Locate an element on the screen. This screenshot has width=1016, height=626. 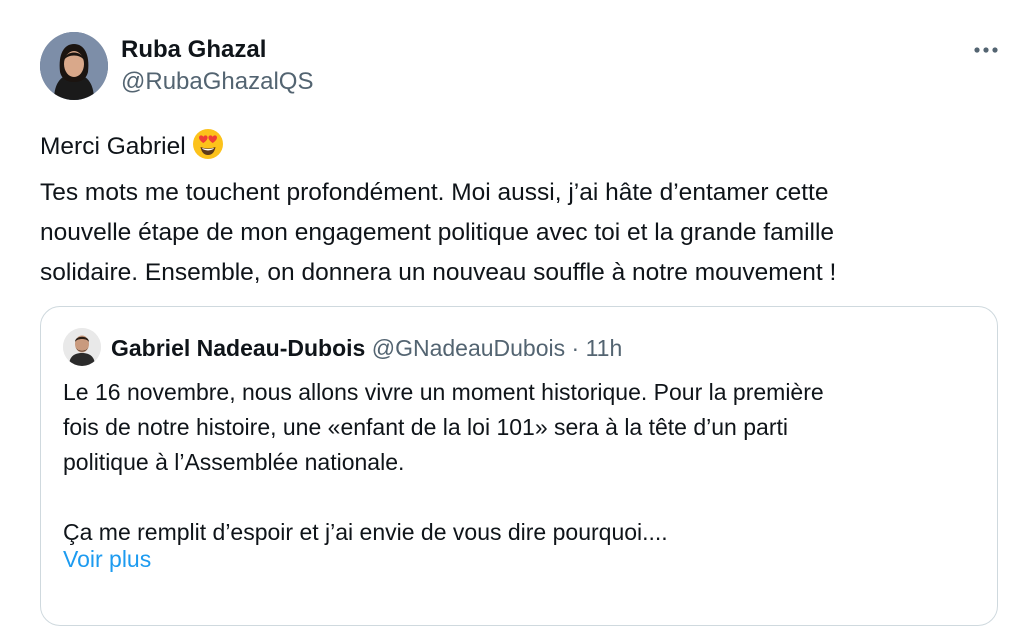
author-handle: @RubaGhazalQS is located at coordinates (217, 82).